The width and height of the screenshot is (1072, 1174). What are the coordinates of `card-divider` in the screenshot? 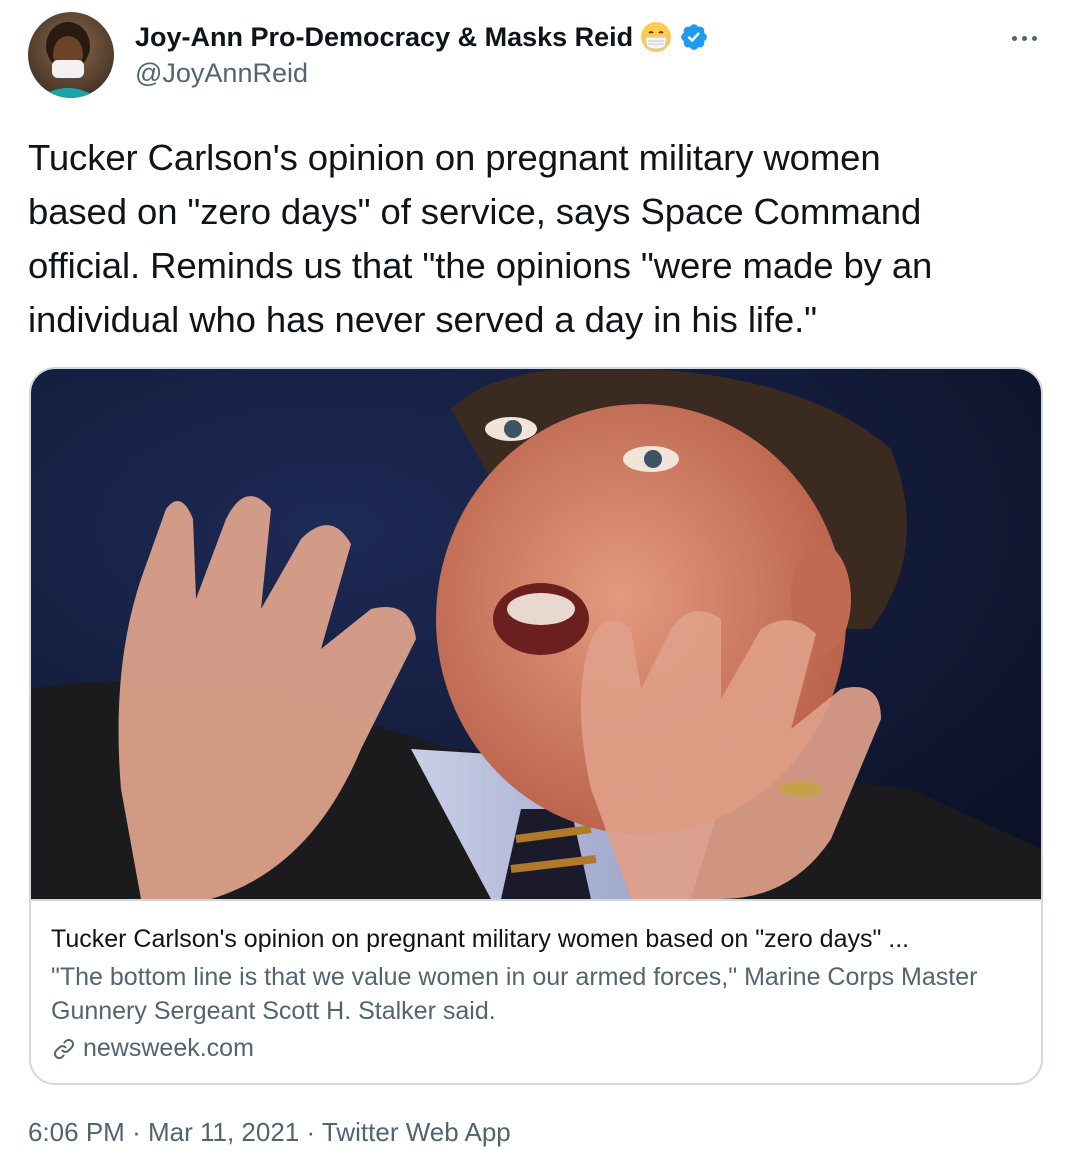 It's located at (536, 900).